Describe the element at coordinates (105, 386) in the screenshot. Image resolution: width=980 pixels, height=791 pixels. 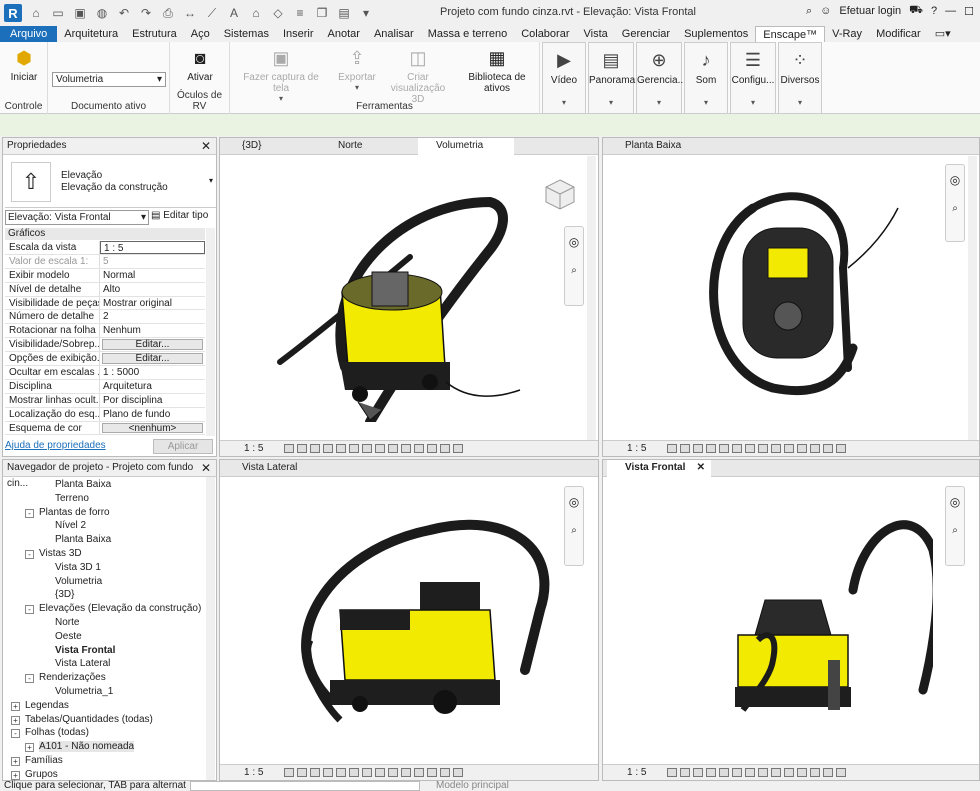
I see `property-row: Disciplina Arquitetura` at that location.